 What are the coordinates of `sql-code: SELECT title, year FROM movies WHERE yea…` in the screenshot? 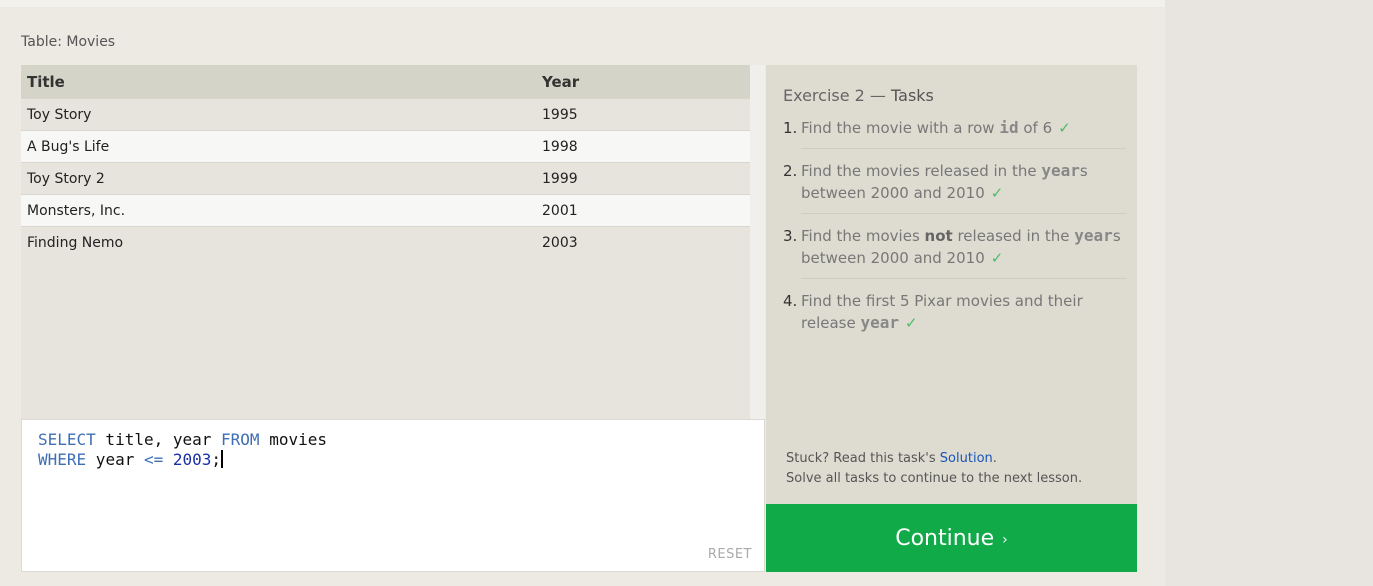 It's located at (182, 450).